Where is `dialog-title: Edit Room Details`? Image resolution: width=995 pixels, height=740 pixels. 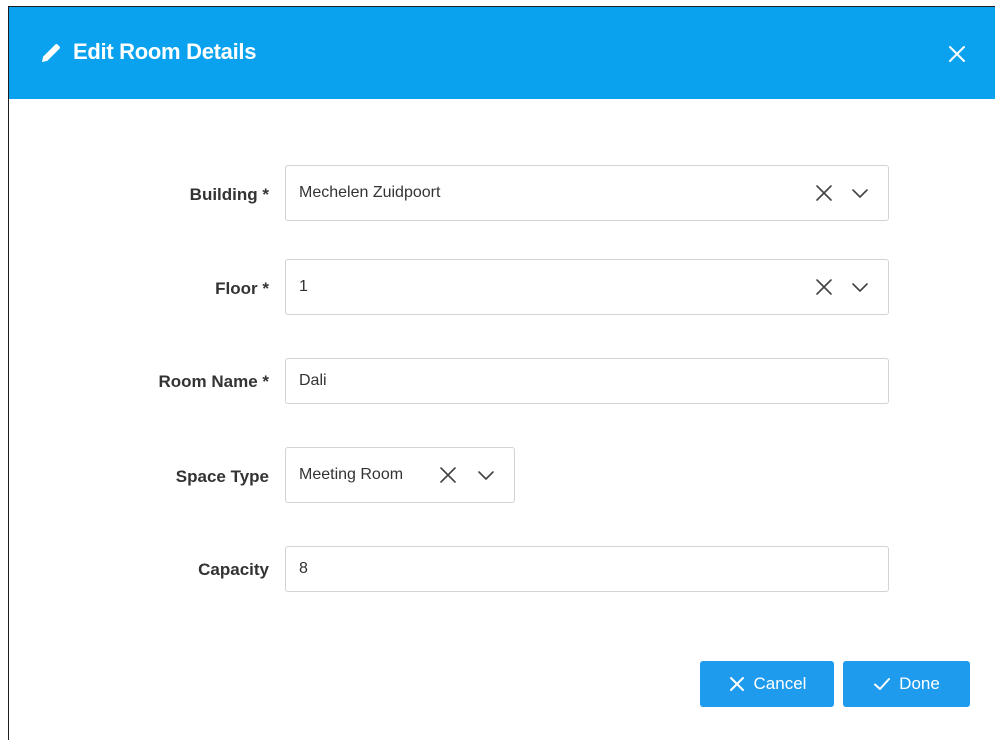 dialog-title: Edit Room Details is located at coordinates (165, 51).